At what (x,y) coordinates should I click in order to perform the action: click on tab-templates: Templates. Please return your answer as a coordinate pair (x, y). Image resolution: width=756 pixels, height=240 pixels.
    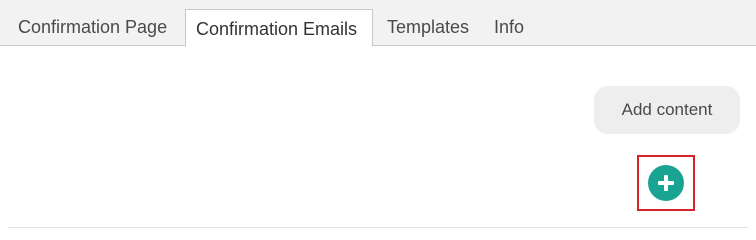
    Looking at the image, I should click on (428, 23).